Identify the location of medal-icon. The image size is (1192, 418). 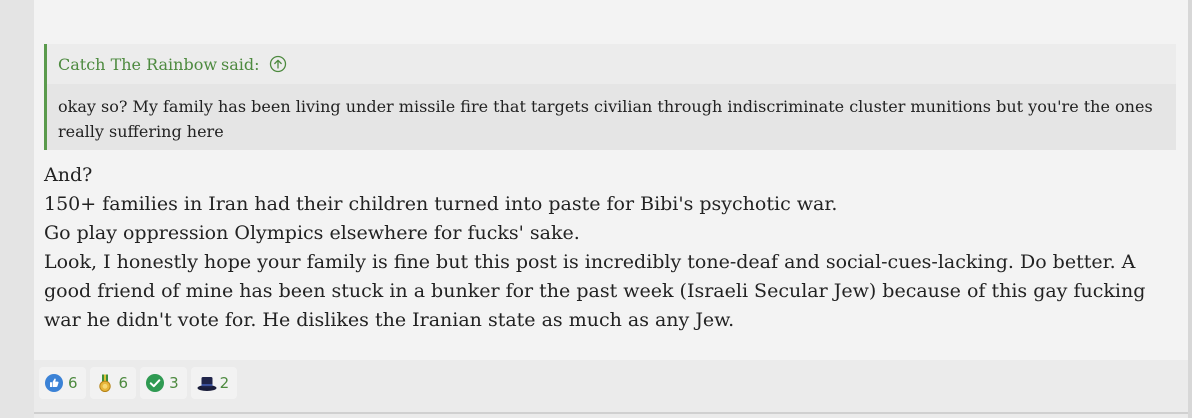
(105, 383).